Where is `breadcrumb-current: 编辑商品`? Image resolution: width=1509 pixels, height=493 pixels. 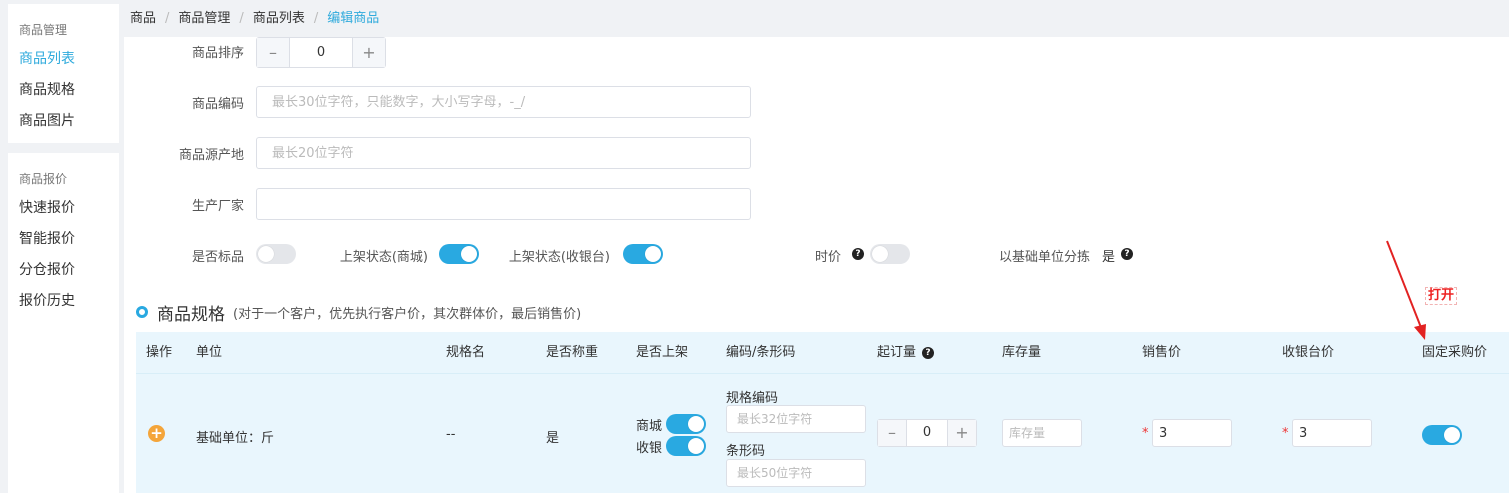
breadcrumb-current: 编辑商品 is located at coordinates (353, 18).